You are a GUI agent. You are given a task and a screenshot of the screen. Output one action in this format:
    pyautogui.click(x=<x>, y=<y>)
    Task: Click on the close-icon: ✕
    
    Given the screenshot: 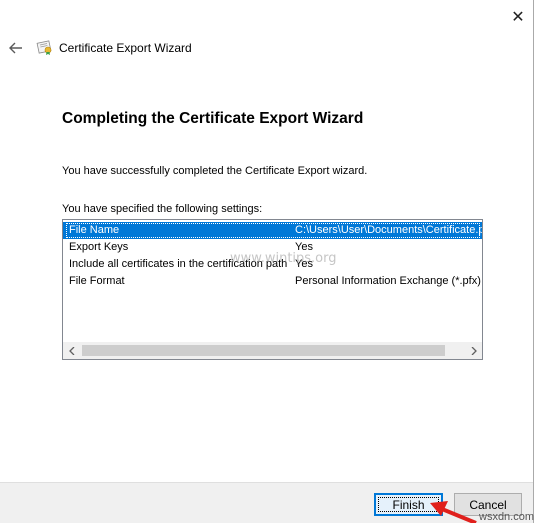 What is the action you would take?
    pyautogui.click(x=518, y=17)
    